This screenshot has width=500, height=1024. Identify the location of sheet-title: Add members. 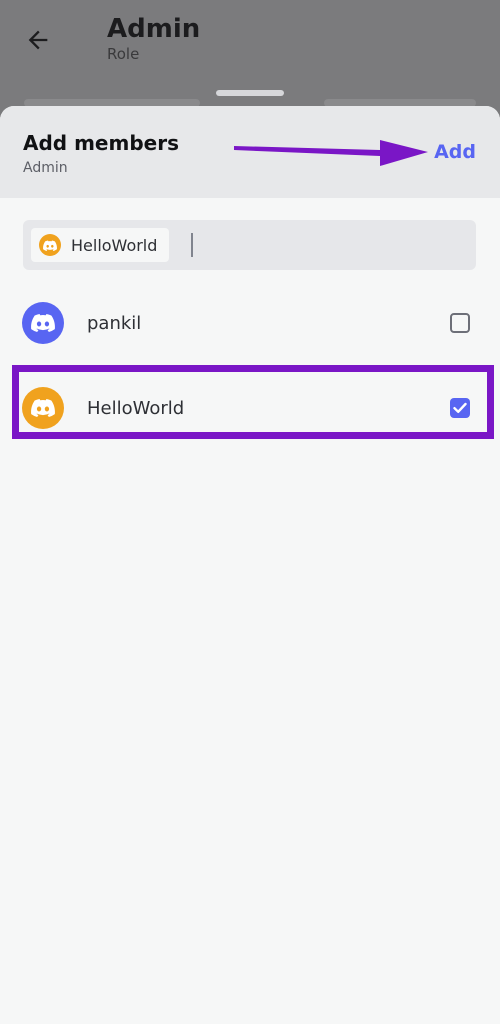
(101, 143).